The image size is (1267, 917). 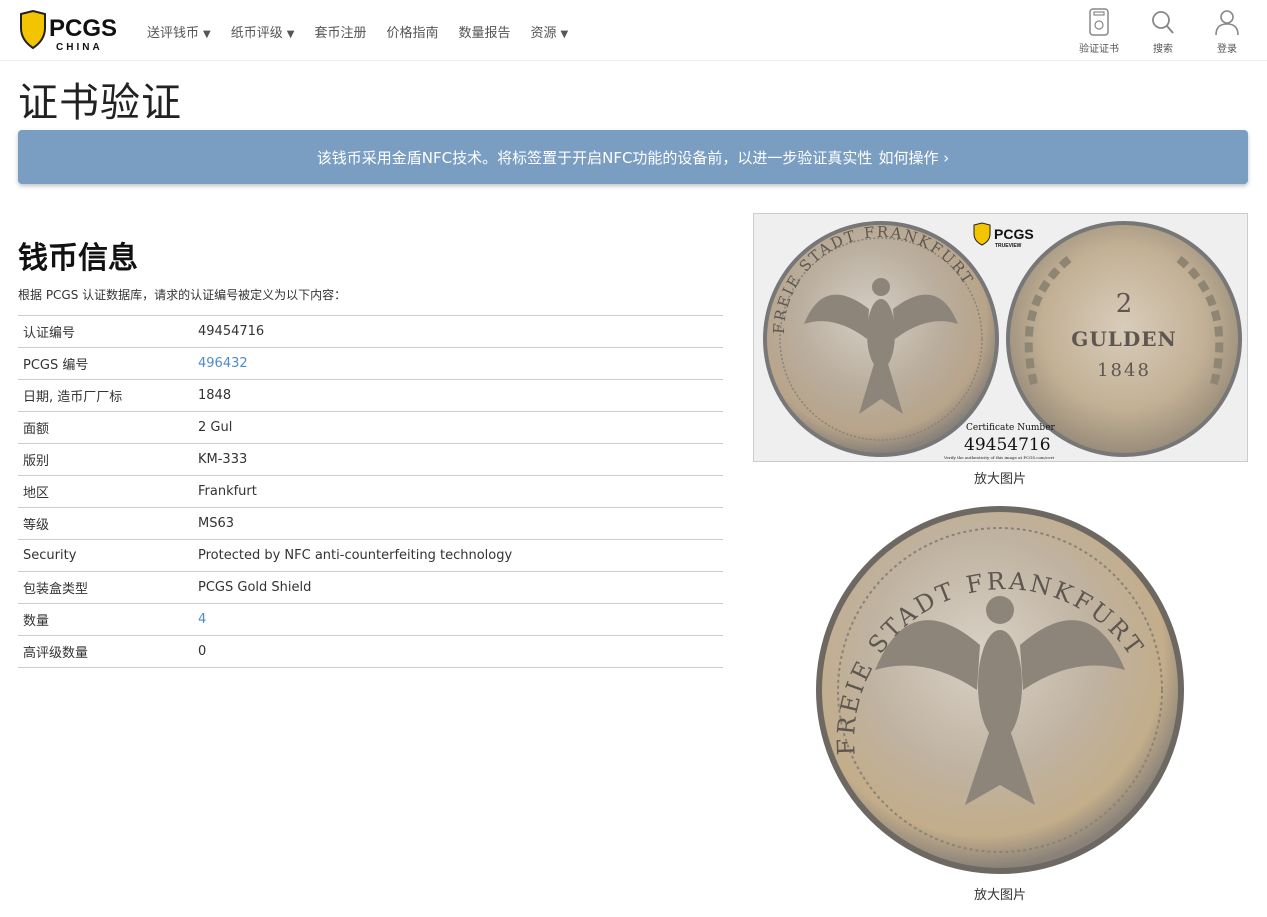 What do you see at coordinates (1123, 339) in the screenshot?
I see `trueview-unit: GULDEN` at bounding box center [1123, 339].